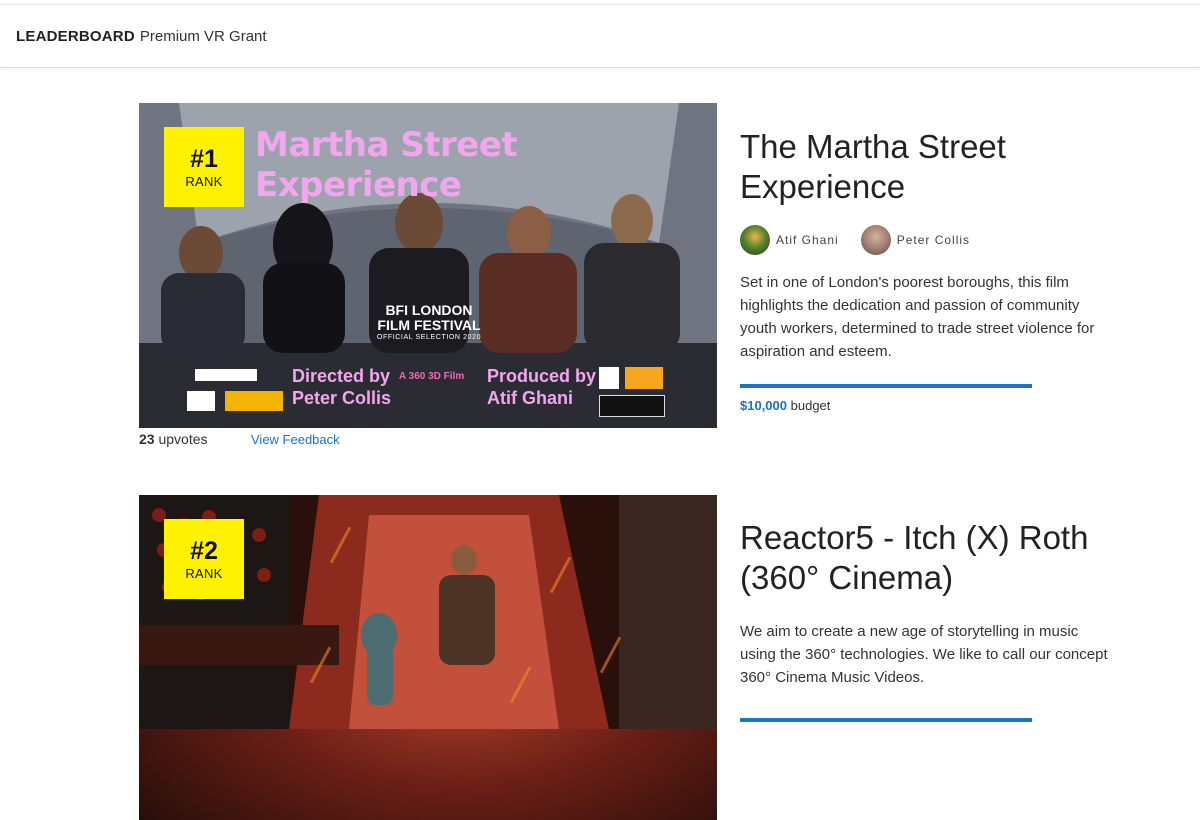  I want to click on director-name: Peter Collis, so click(342, 398).